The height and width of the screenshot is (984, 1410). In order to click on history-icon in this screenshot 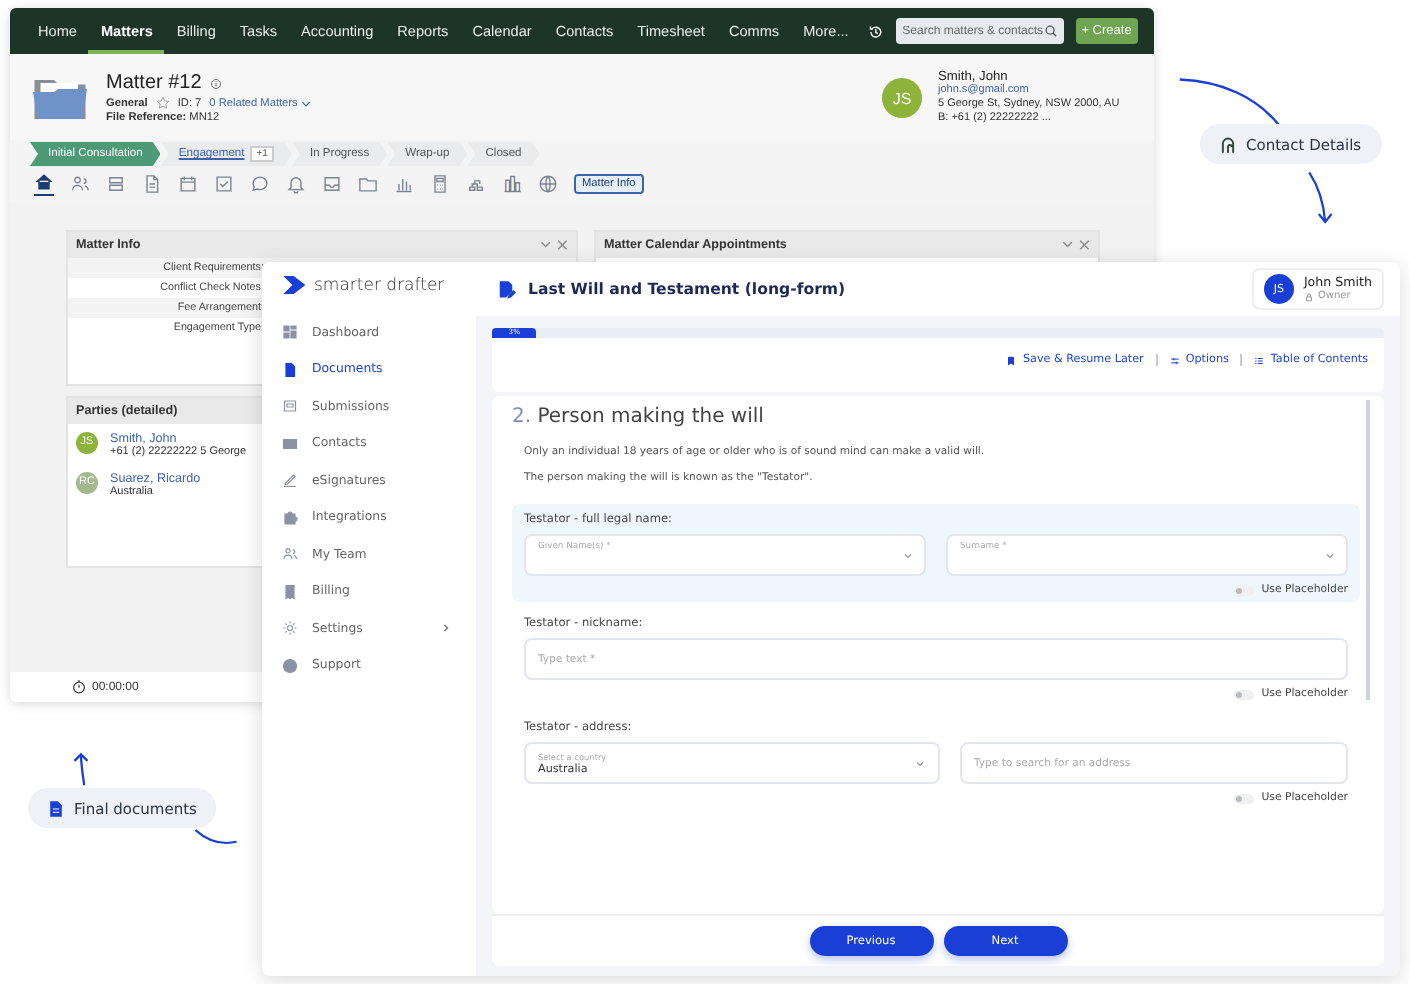, I will do `click(876, 31)`.